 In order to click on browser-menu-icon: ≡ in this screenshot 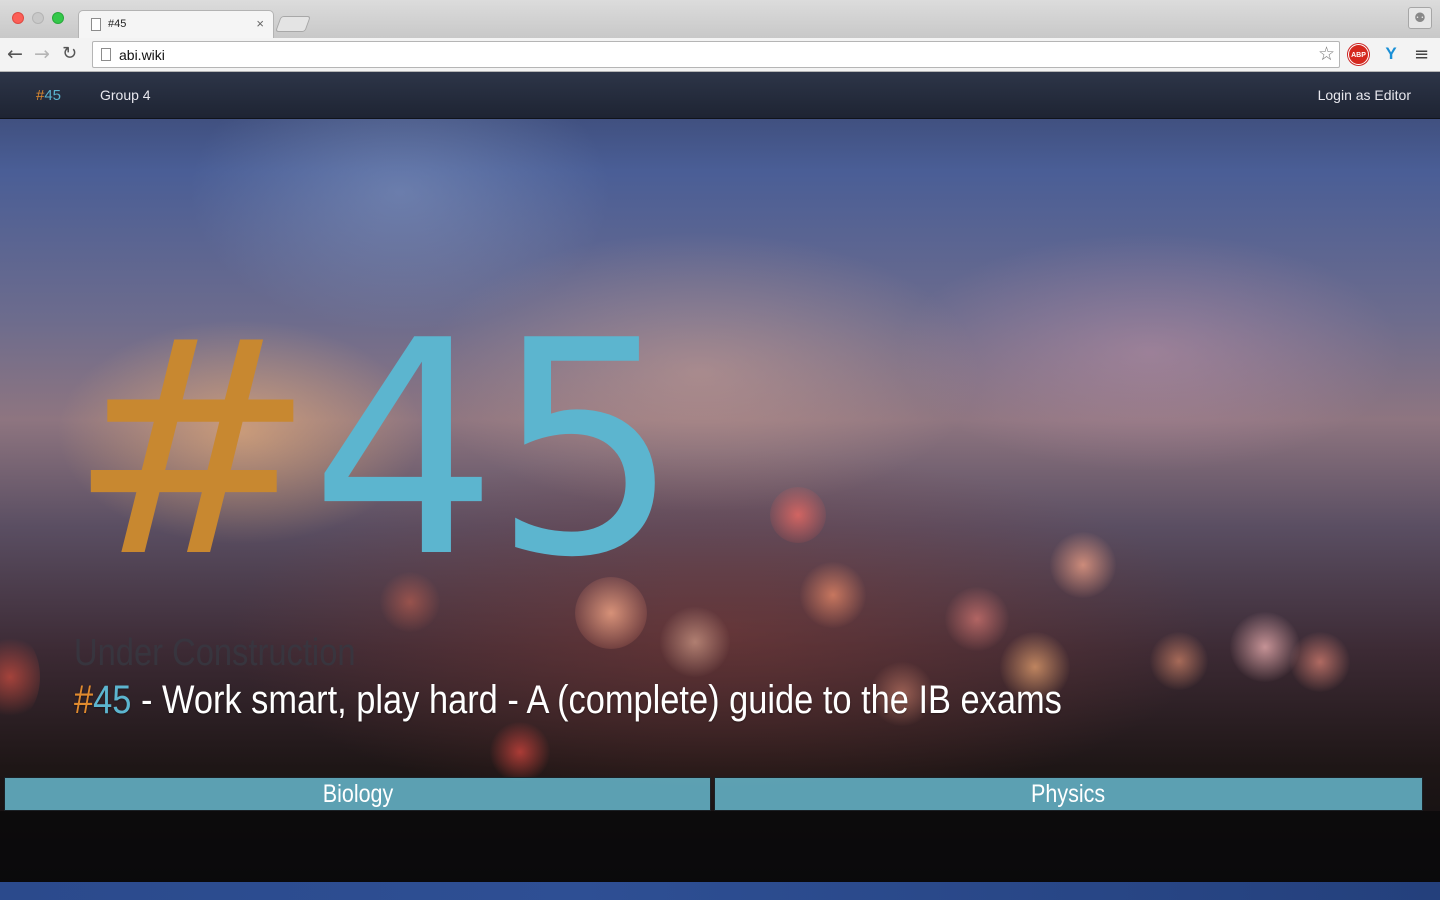, I will do `click(1421, 54)`.